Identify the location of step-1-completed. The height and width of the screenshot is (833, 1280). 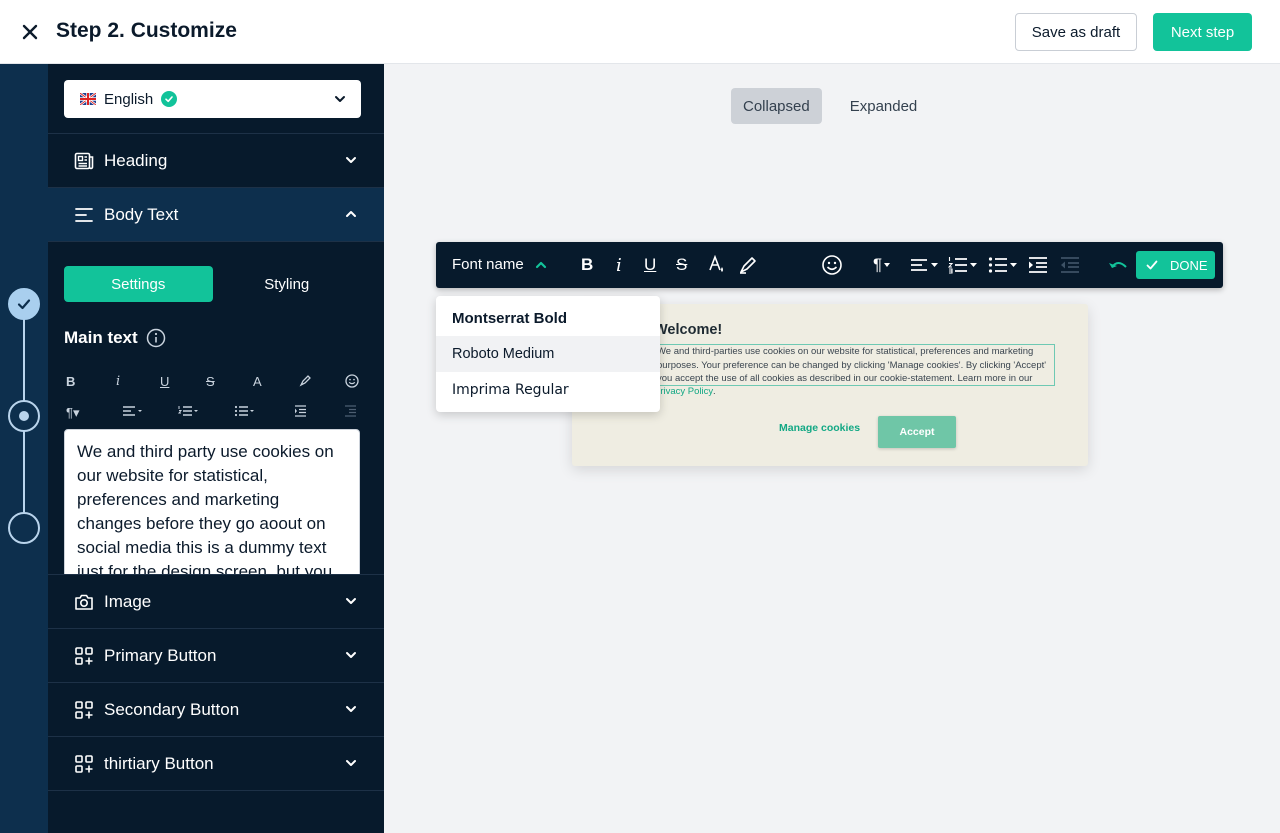
(24, 304).